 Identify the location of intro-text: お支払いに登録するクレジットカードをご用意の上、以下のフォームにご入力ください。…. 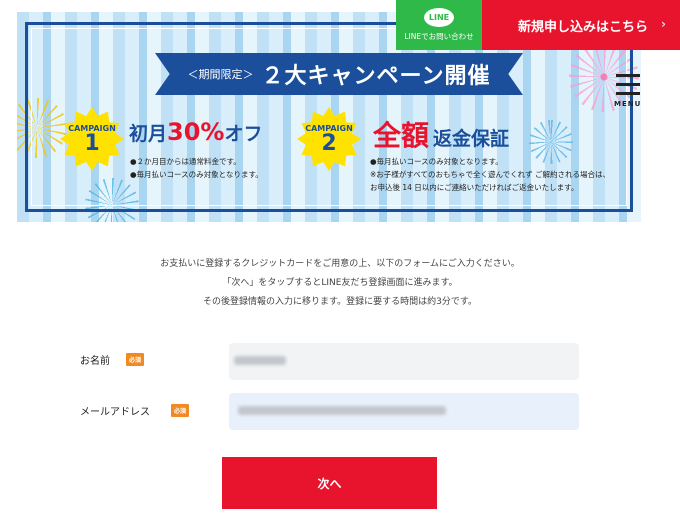
(340, 283).